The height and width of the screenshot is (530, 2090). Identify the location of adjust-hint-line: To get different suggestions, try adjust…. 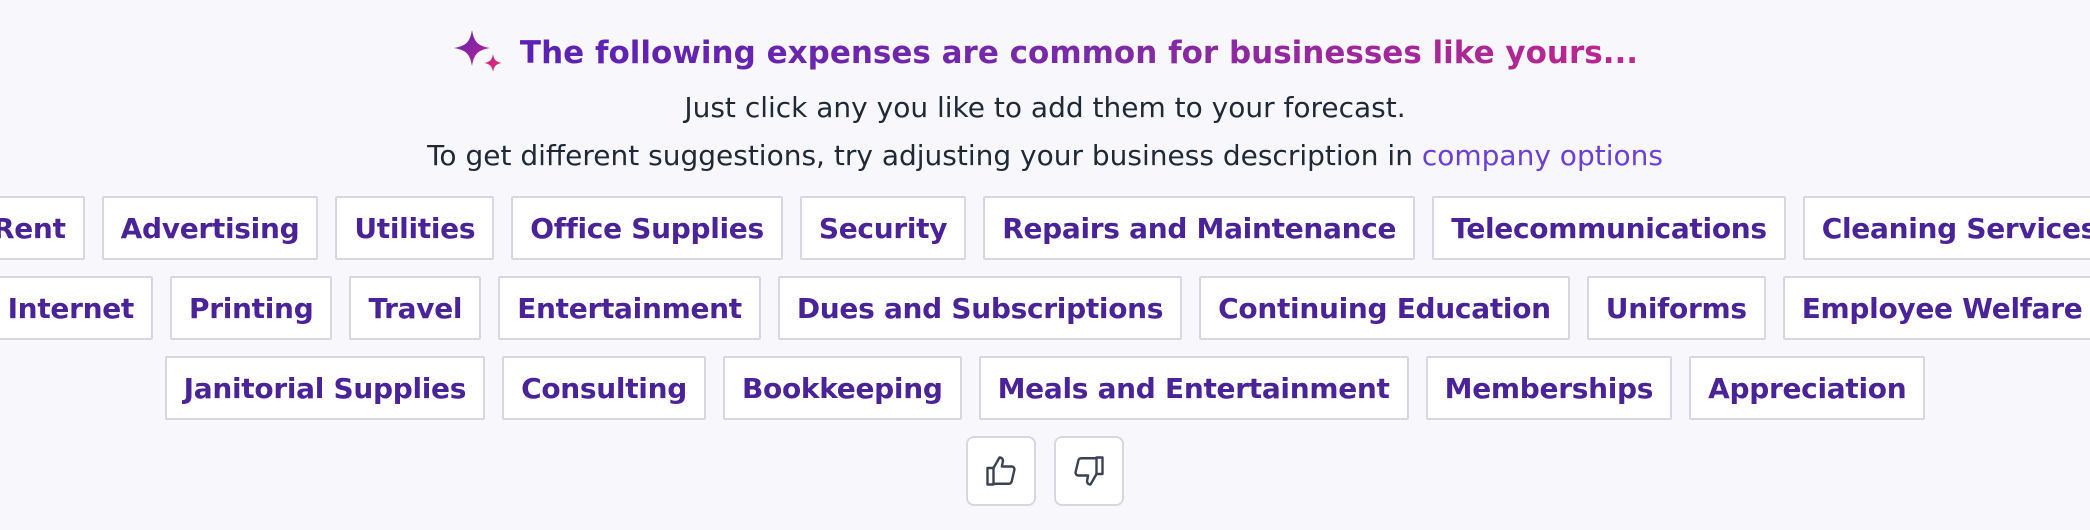
(1045, 156).